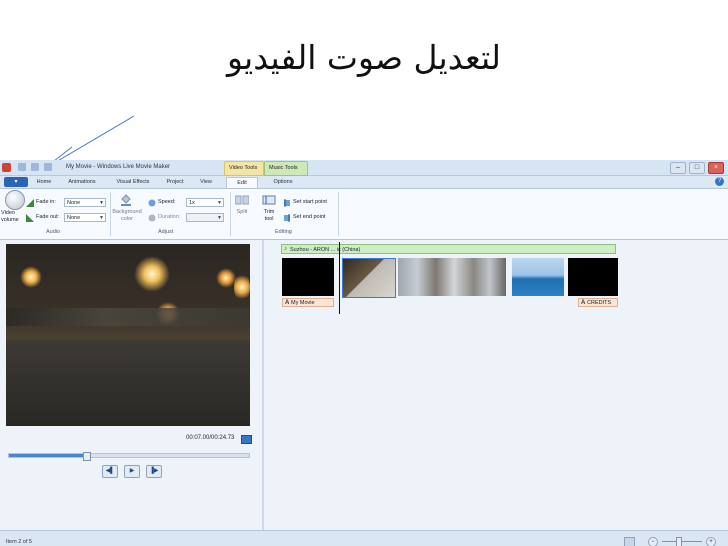  Describe the element at coordinates (364, 57) in the screenshot. I see `slide-title: لتعديل صوت الفيديو` at that location.